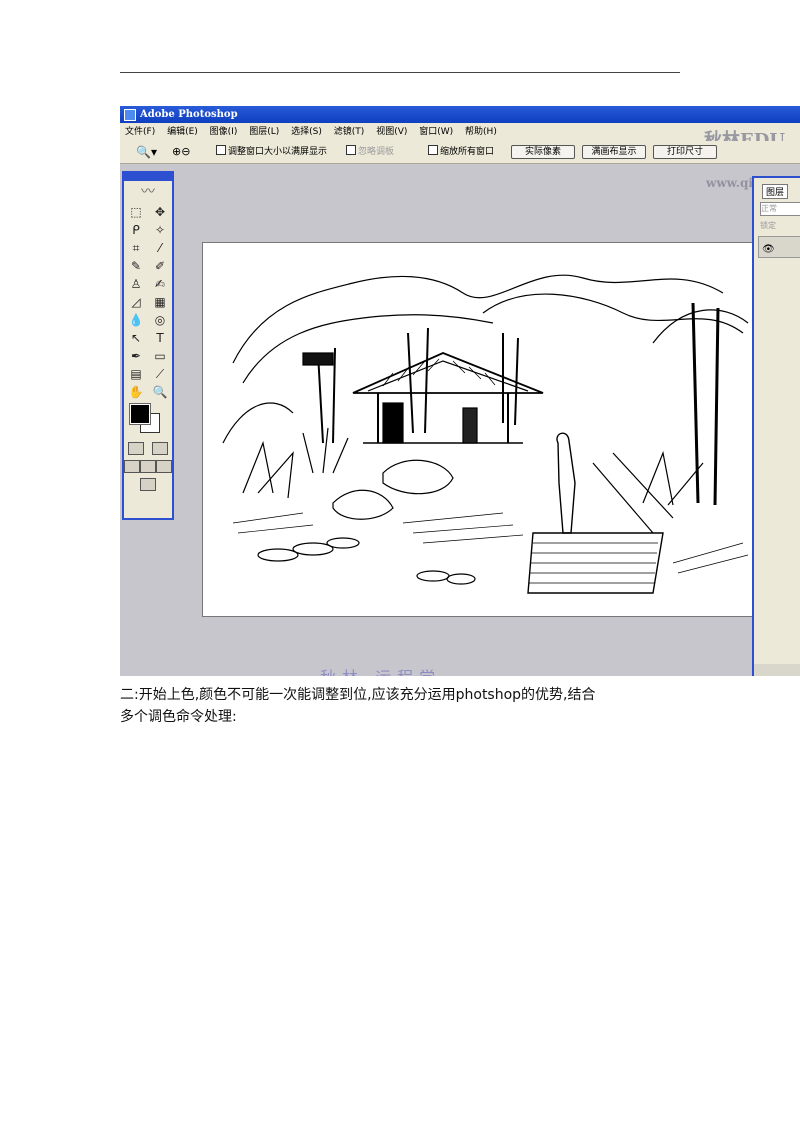 This screenshot has width=800, height=1132. Describe the element at coordinates (148, 484) in the screenshot. I see `jump-to-imageready-icon` at that location.